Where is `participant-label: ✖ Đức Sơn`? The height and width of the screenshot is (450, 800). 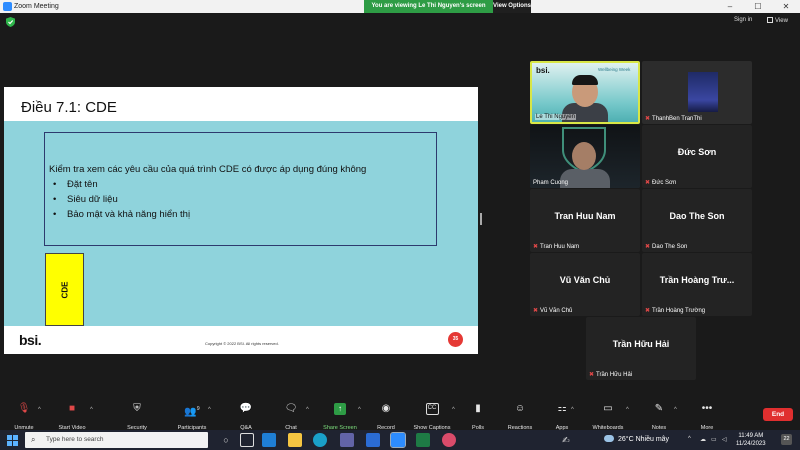 participant-label: ✖ Đức Sơn is located at coordinates (660, 182).